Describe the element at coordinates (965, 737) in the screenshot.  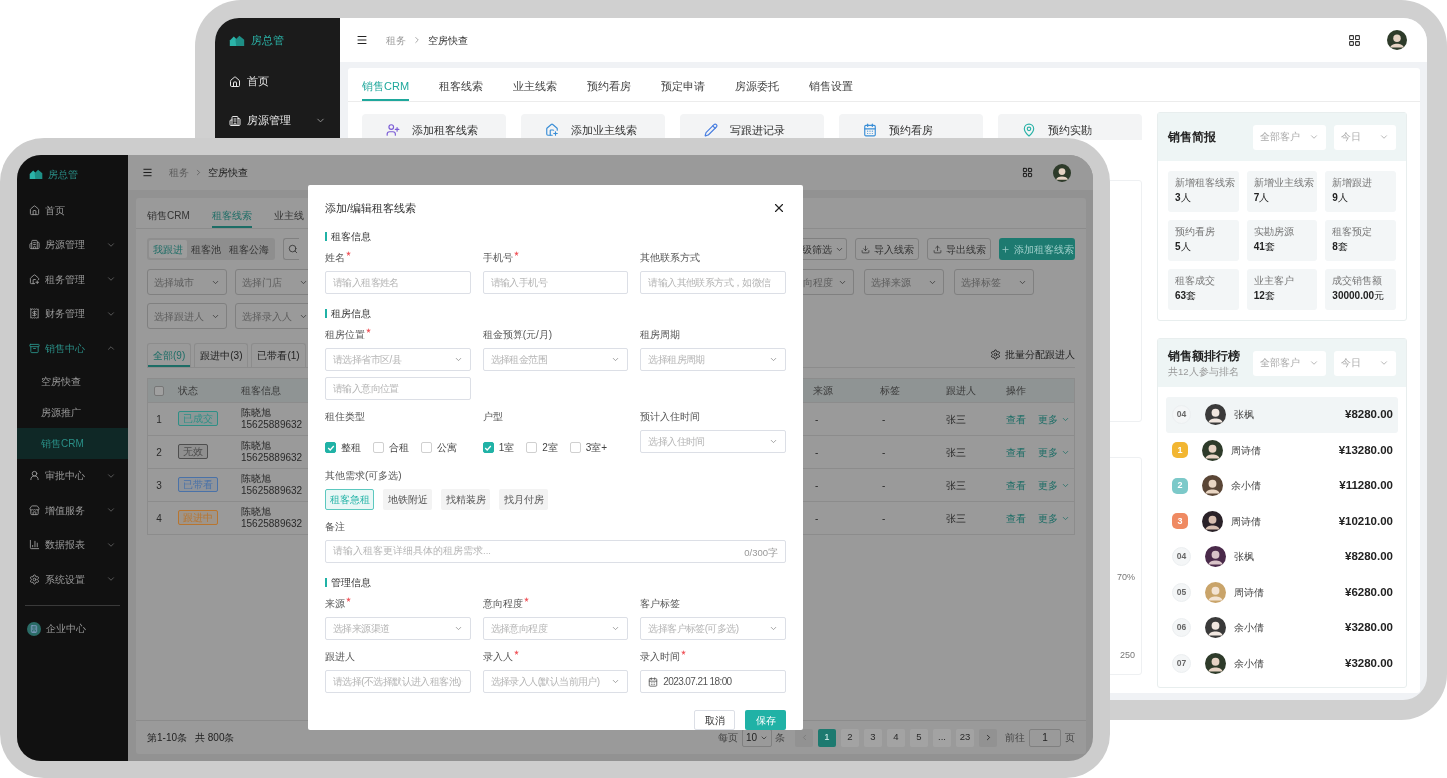
I see `page-button: 23` at that location.